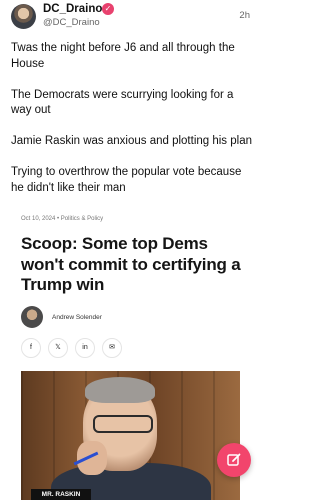  I want to click on post-header: DC_Draino ✓ @DC_Draino 2h, so click(131, 18).